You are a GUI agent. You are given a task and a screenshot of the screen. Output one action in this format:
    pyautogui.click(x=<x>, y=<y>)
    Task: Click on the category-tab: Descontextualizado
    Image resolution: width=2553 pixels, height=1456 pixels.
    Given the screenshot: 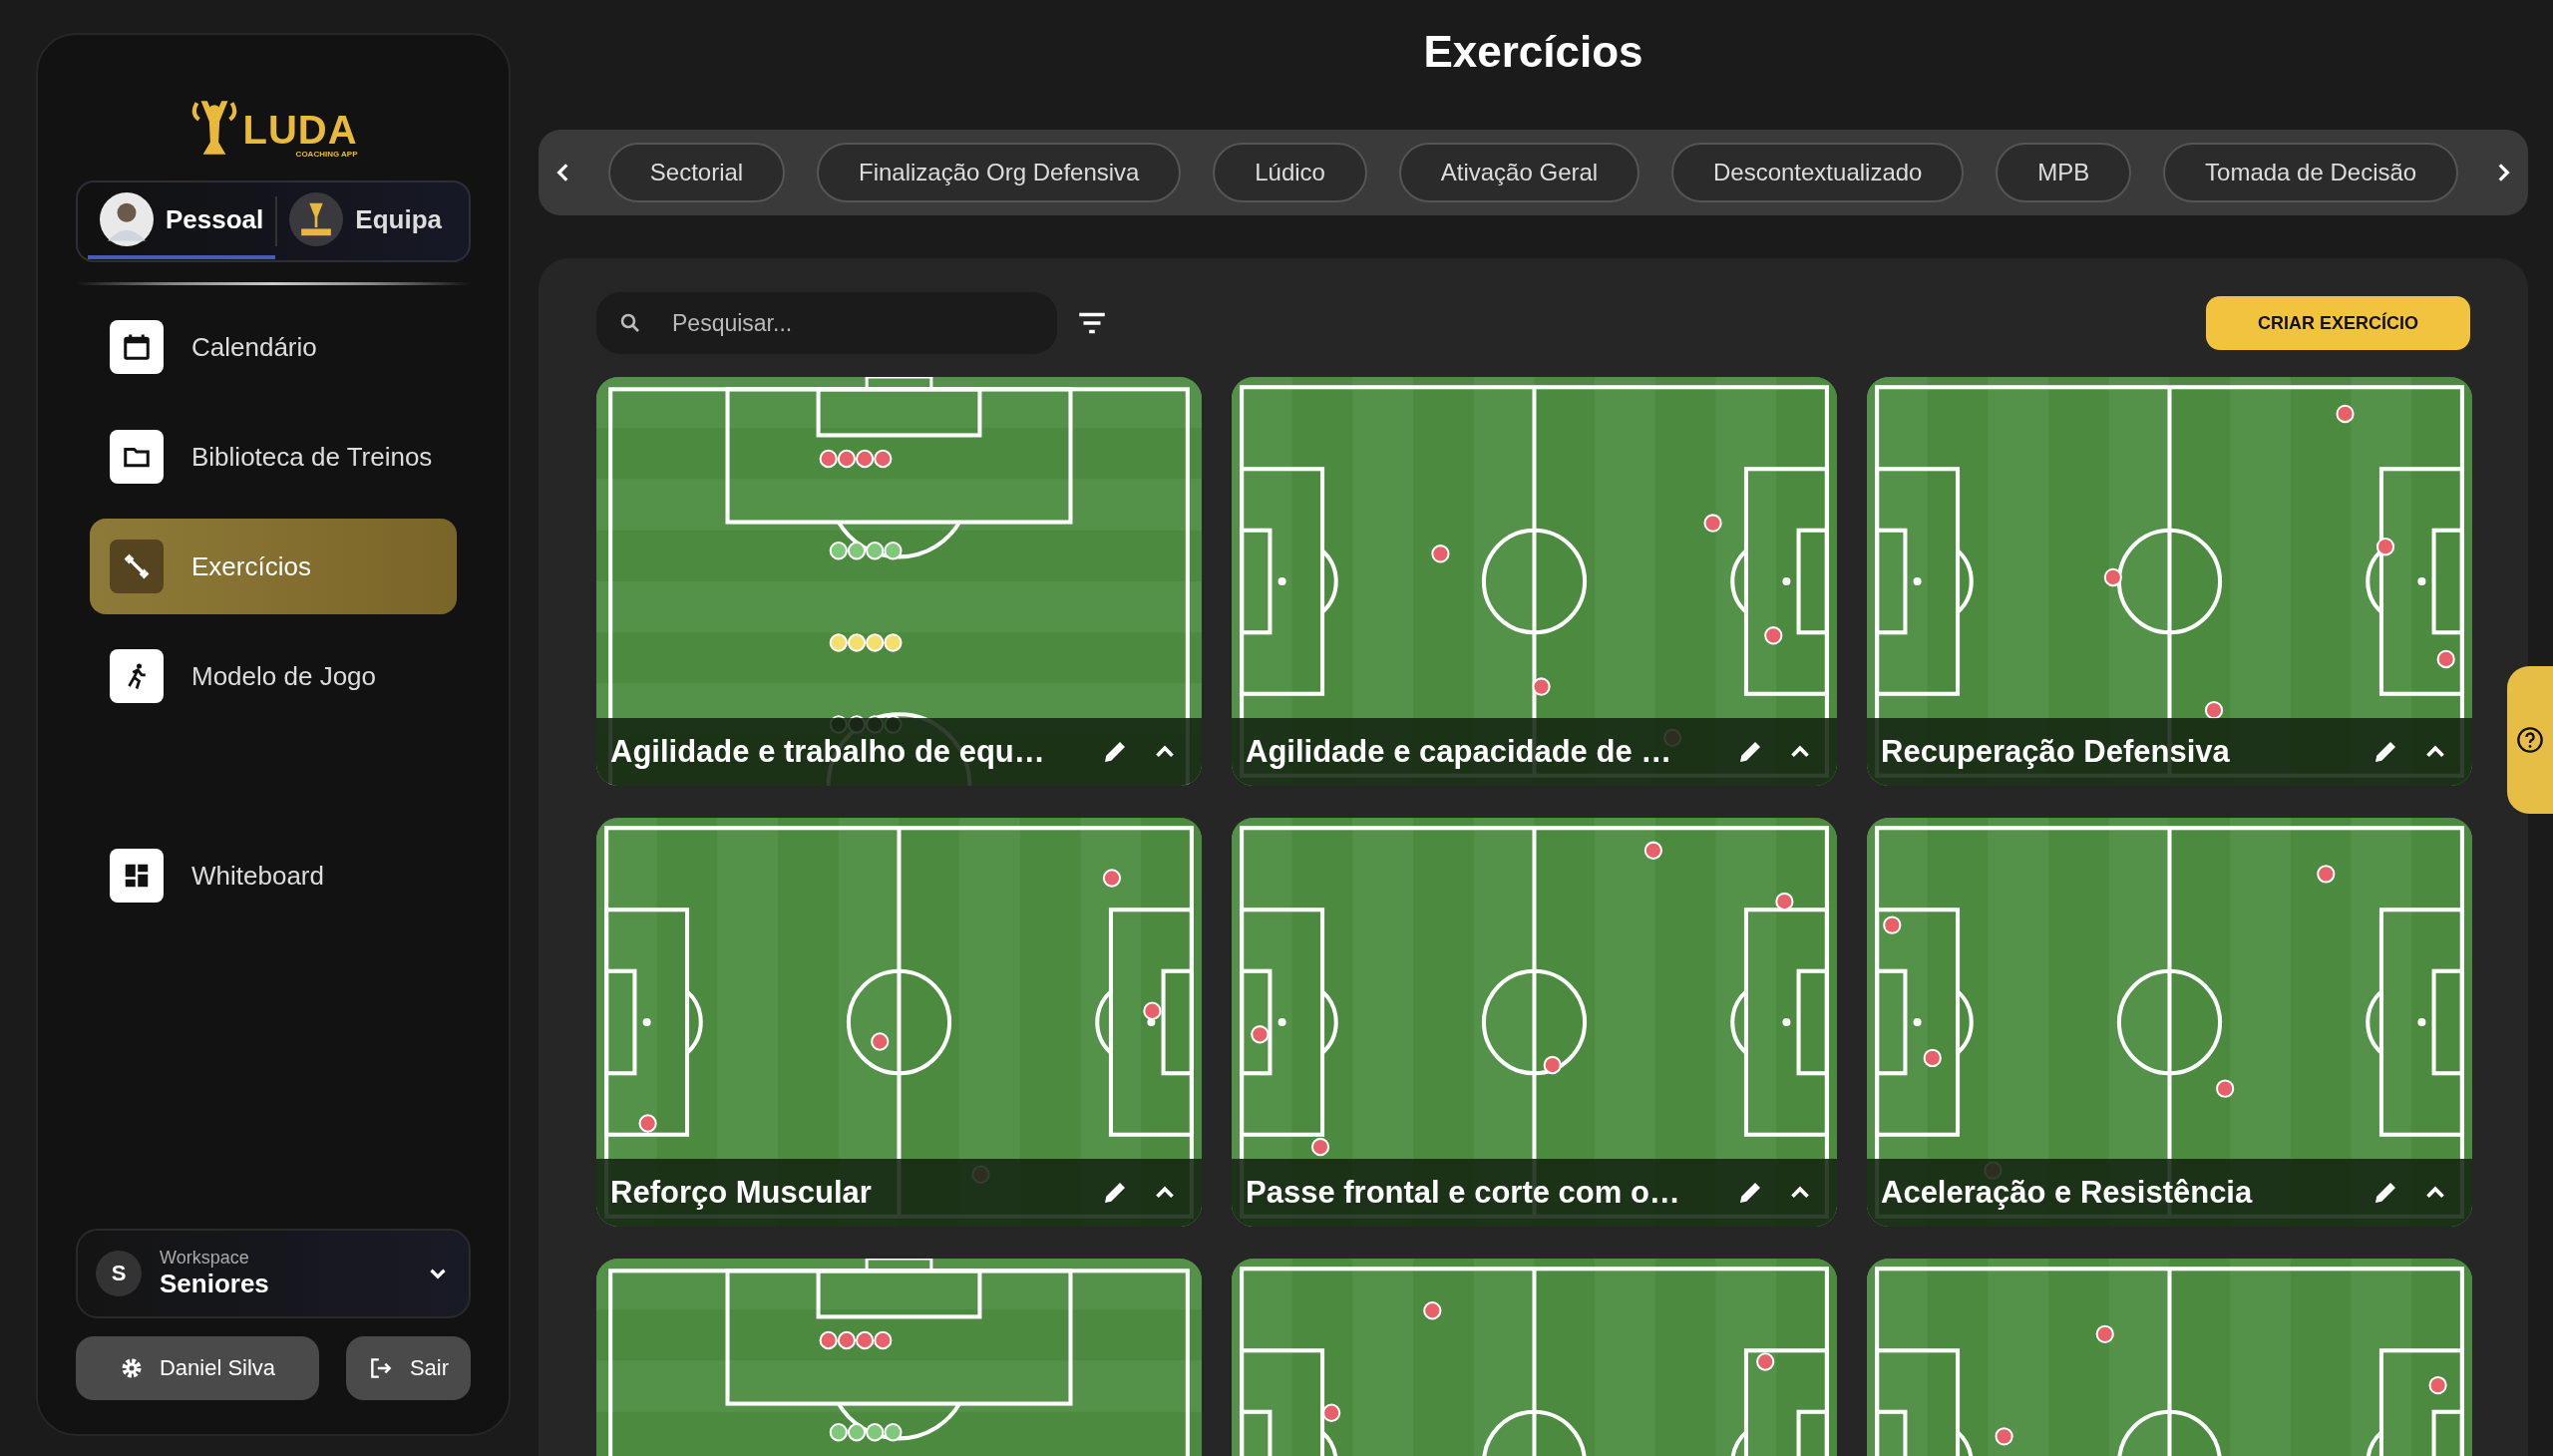 What is the action you would take?
    pyautogui.click(x=1818, y=172)
    